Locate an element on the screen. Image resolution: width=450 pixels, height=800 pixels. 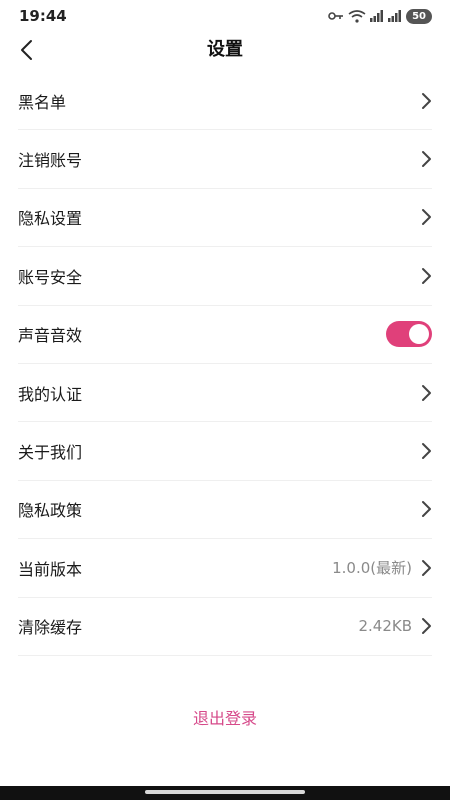
back-button is located at coordinates (26, 50).